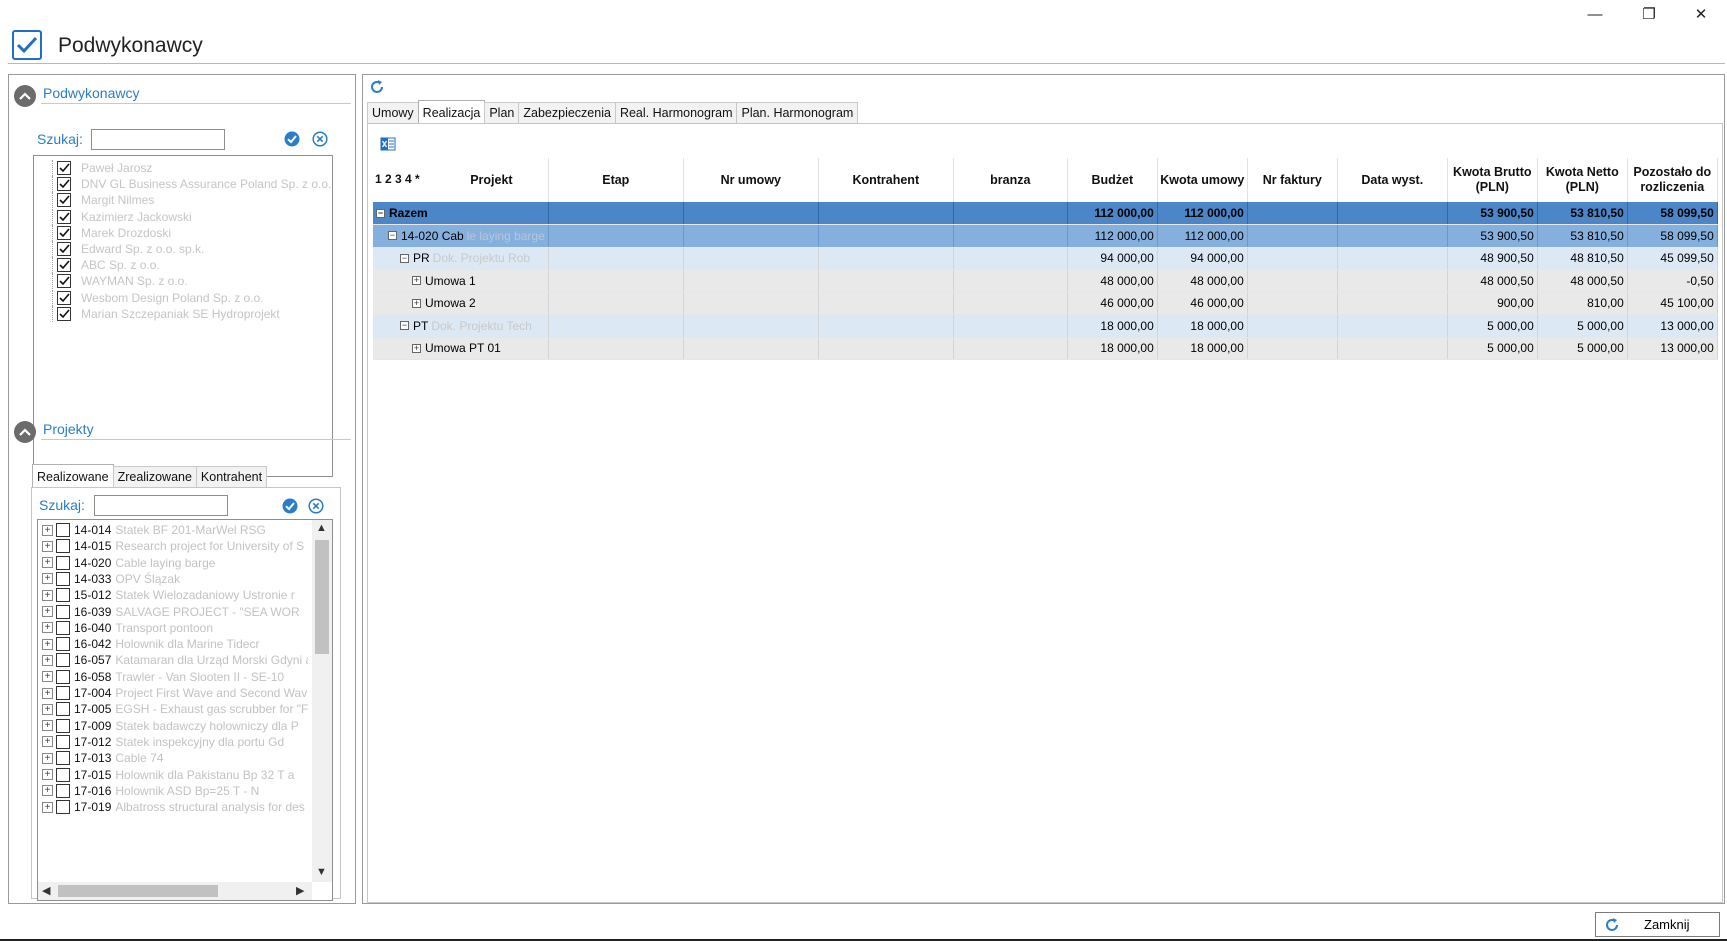  Describe the element at coordinates (1657, 924) in the screenshot. I see `close-button: Zamknij` at that location.